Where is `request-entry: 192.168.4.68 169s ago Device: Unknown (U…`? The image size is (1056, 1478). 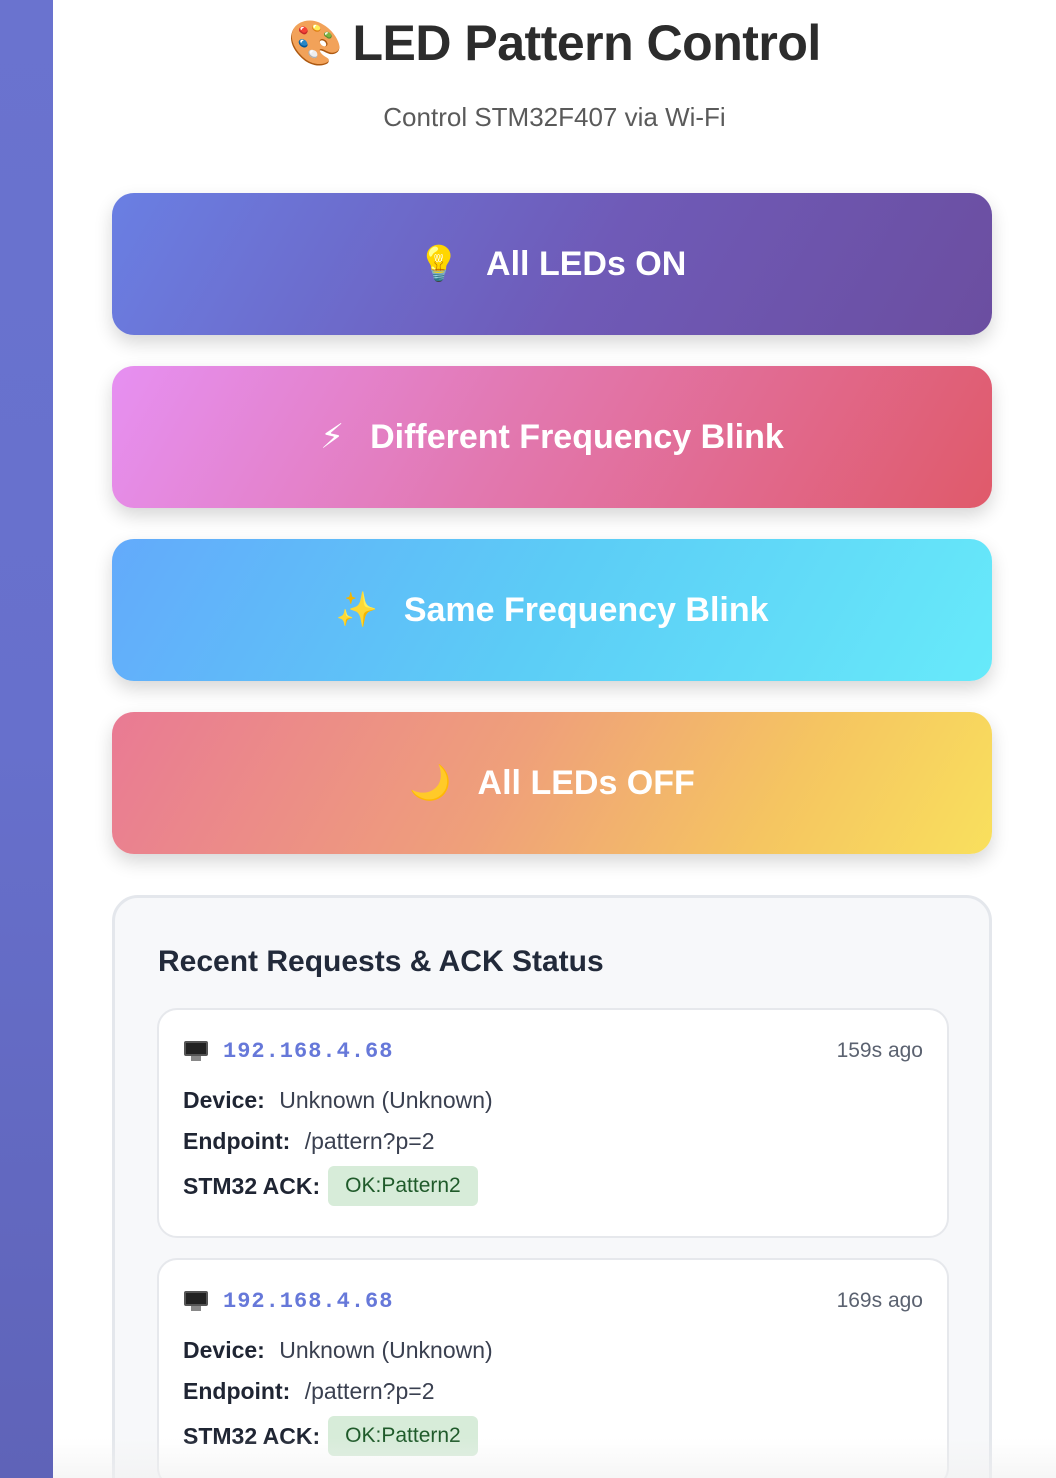
request-entry: 192.168.4.68 169s ago Device: Unknown (U… is located at coordinates (553, 1368).